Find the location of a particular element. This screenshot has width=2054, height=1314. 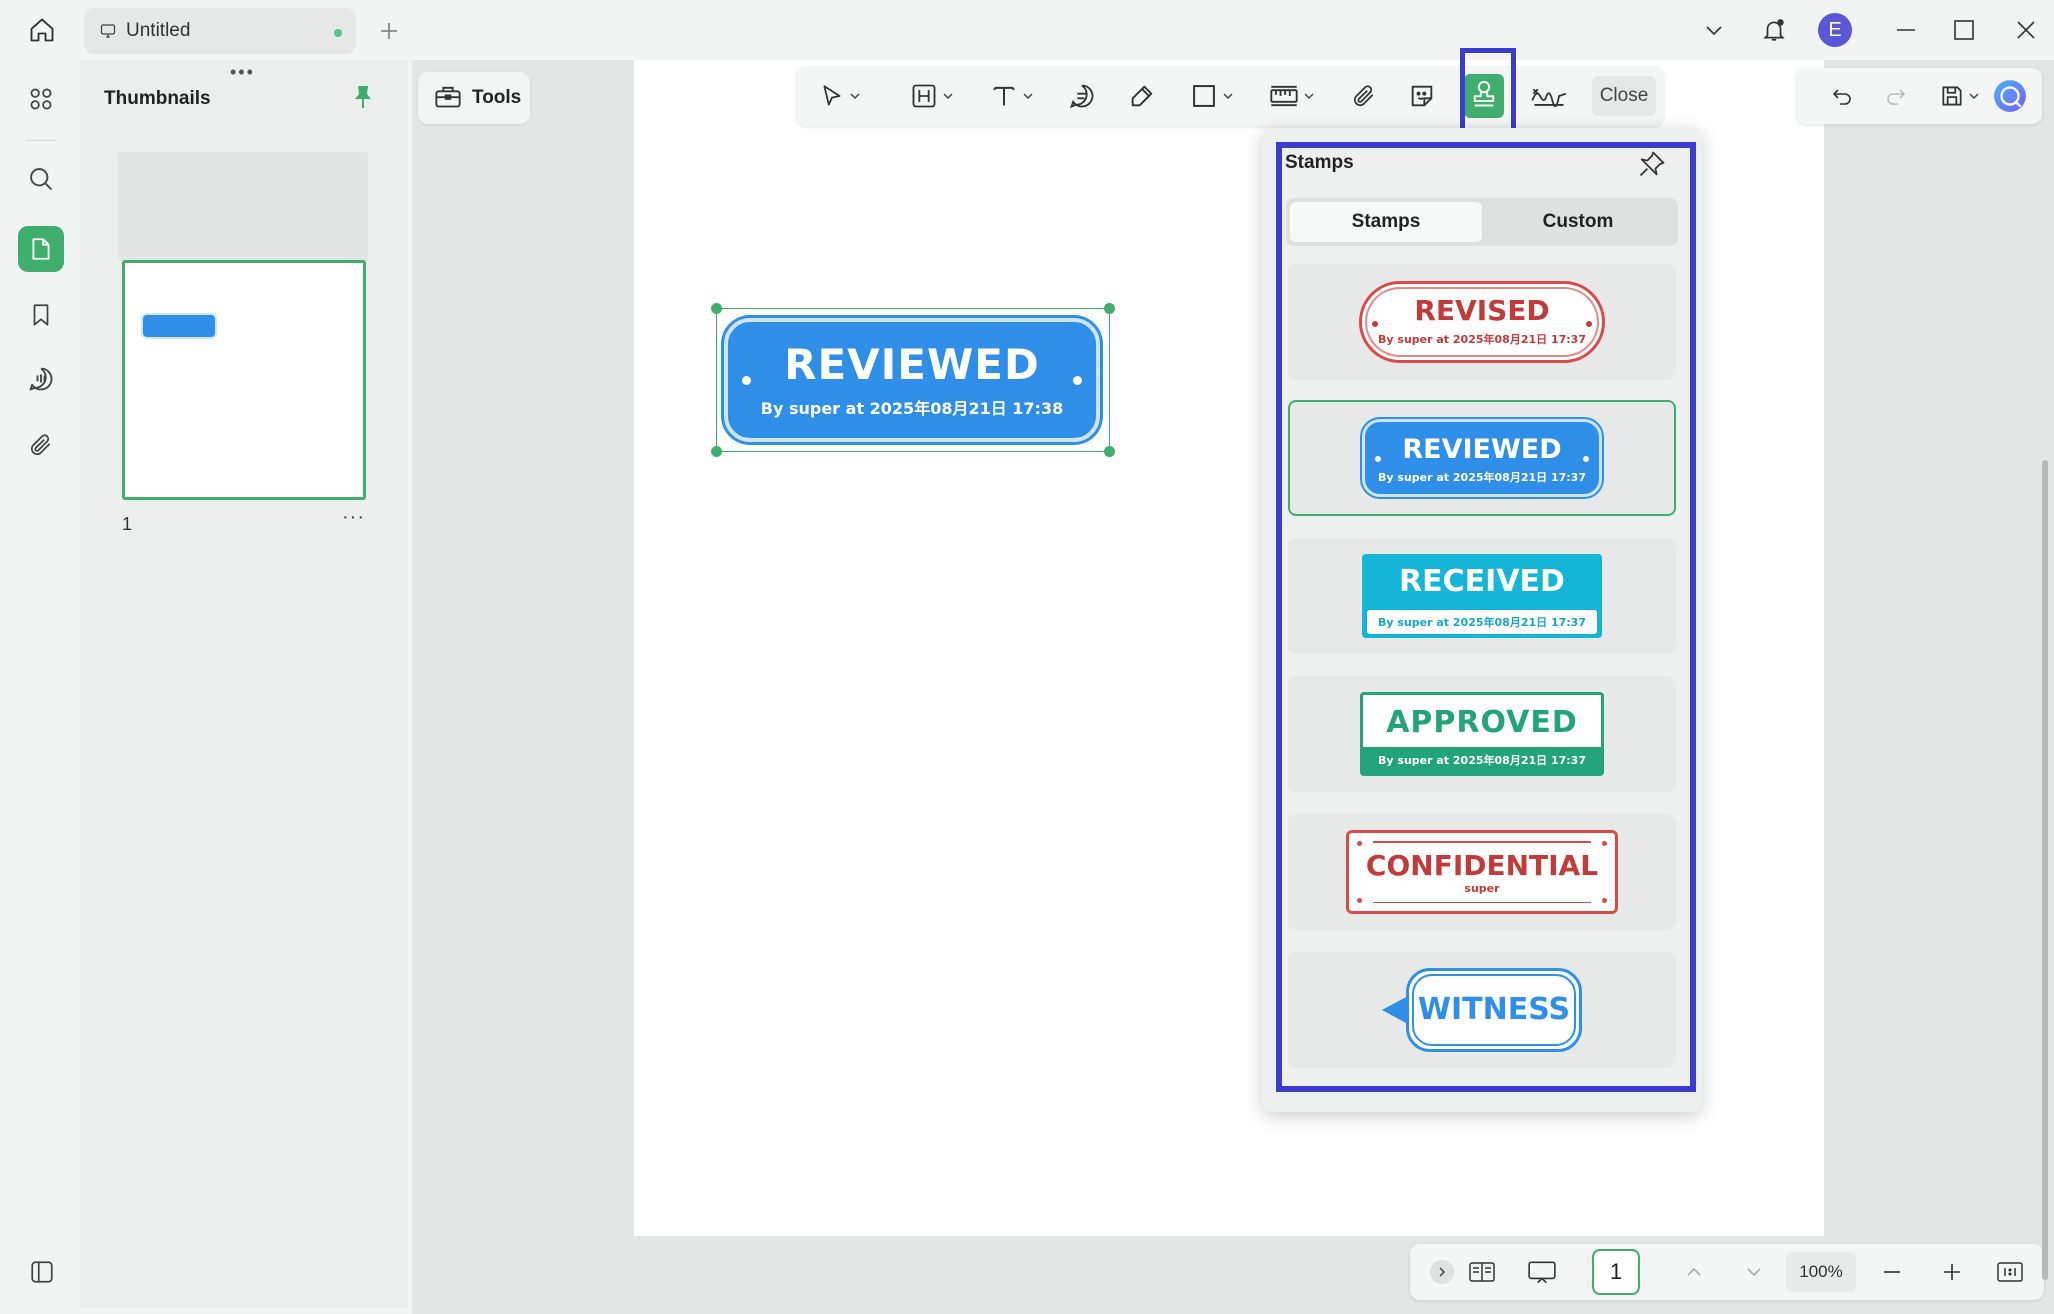

left-rail is located at coordinates (40, 687).